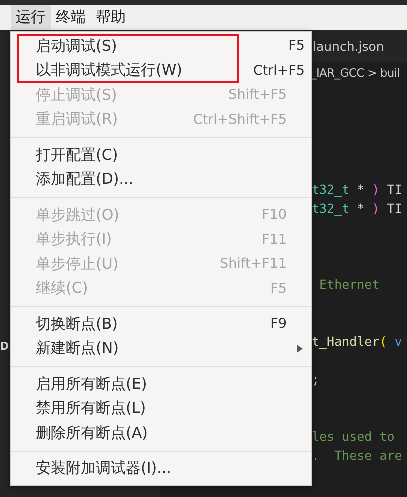 The height and width of the screenshot is (497, 407). What do you see at coordinates (161, 46) in the screenshot?
I see `menu-item: 启动调试(S) F5` at bounding box center [161, 46].